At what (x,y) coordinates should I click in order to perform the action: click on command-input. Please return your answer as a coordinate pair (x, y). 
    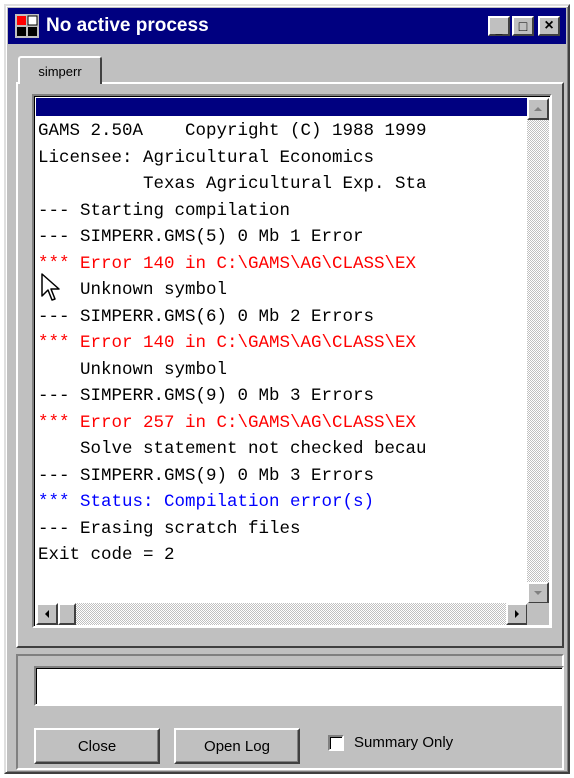
    Looking at the image, I should click on (299, 686).